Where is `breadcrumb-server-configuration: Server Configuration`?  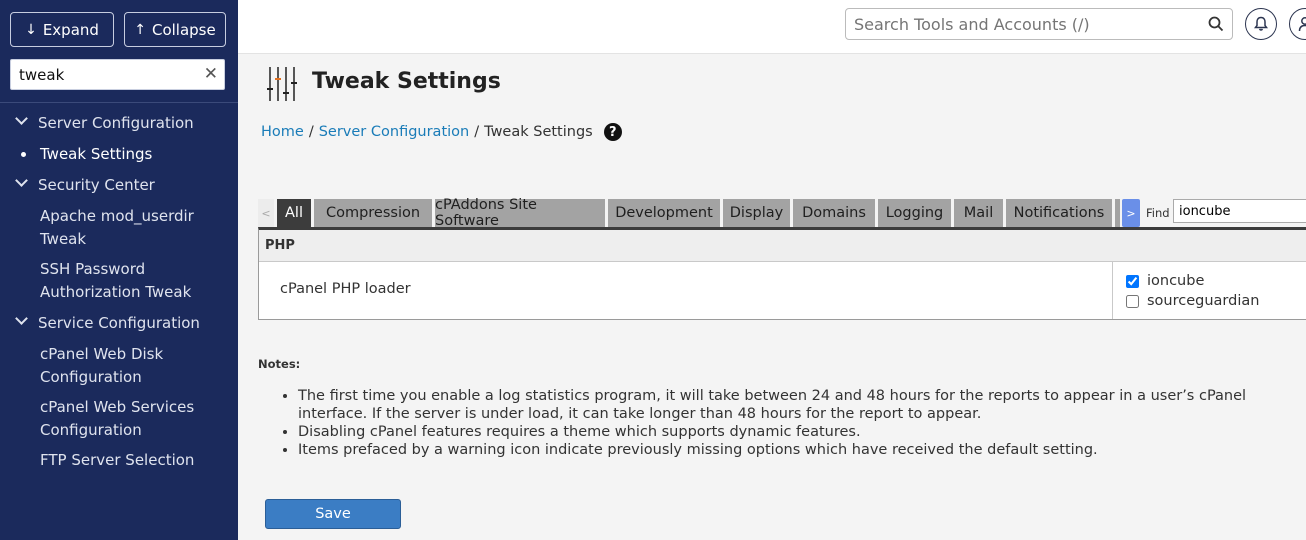
breadcrumb-server-configuration: Server Configuration is located at coordinates (394, 132).